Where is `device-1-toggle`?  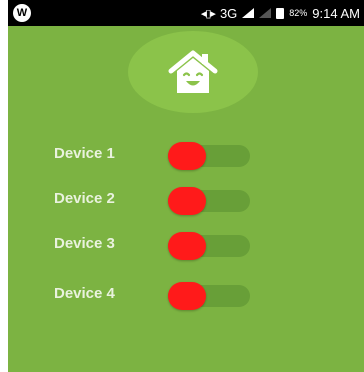
device-1-toggle is located at coordinates (209, 156).